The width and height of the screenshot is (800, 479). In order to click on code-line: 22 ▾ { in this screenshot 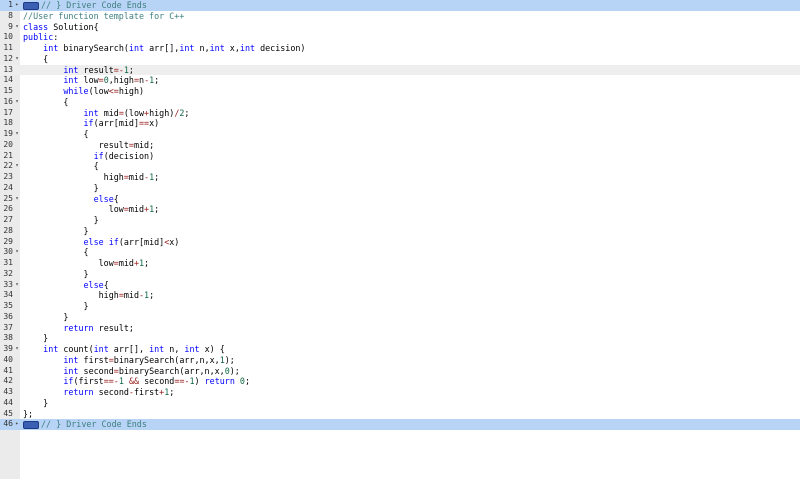, I will do `click(400, 166)`.